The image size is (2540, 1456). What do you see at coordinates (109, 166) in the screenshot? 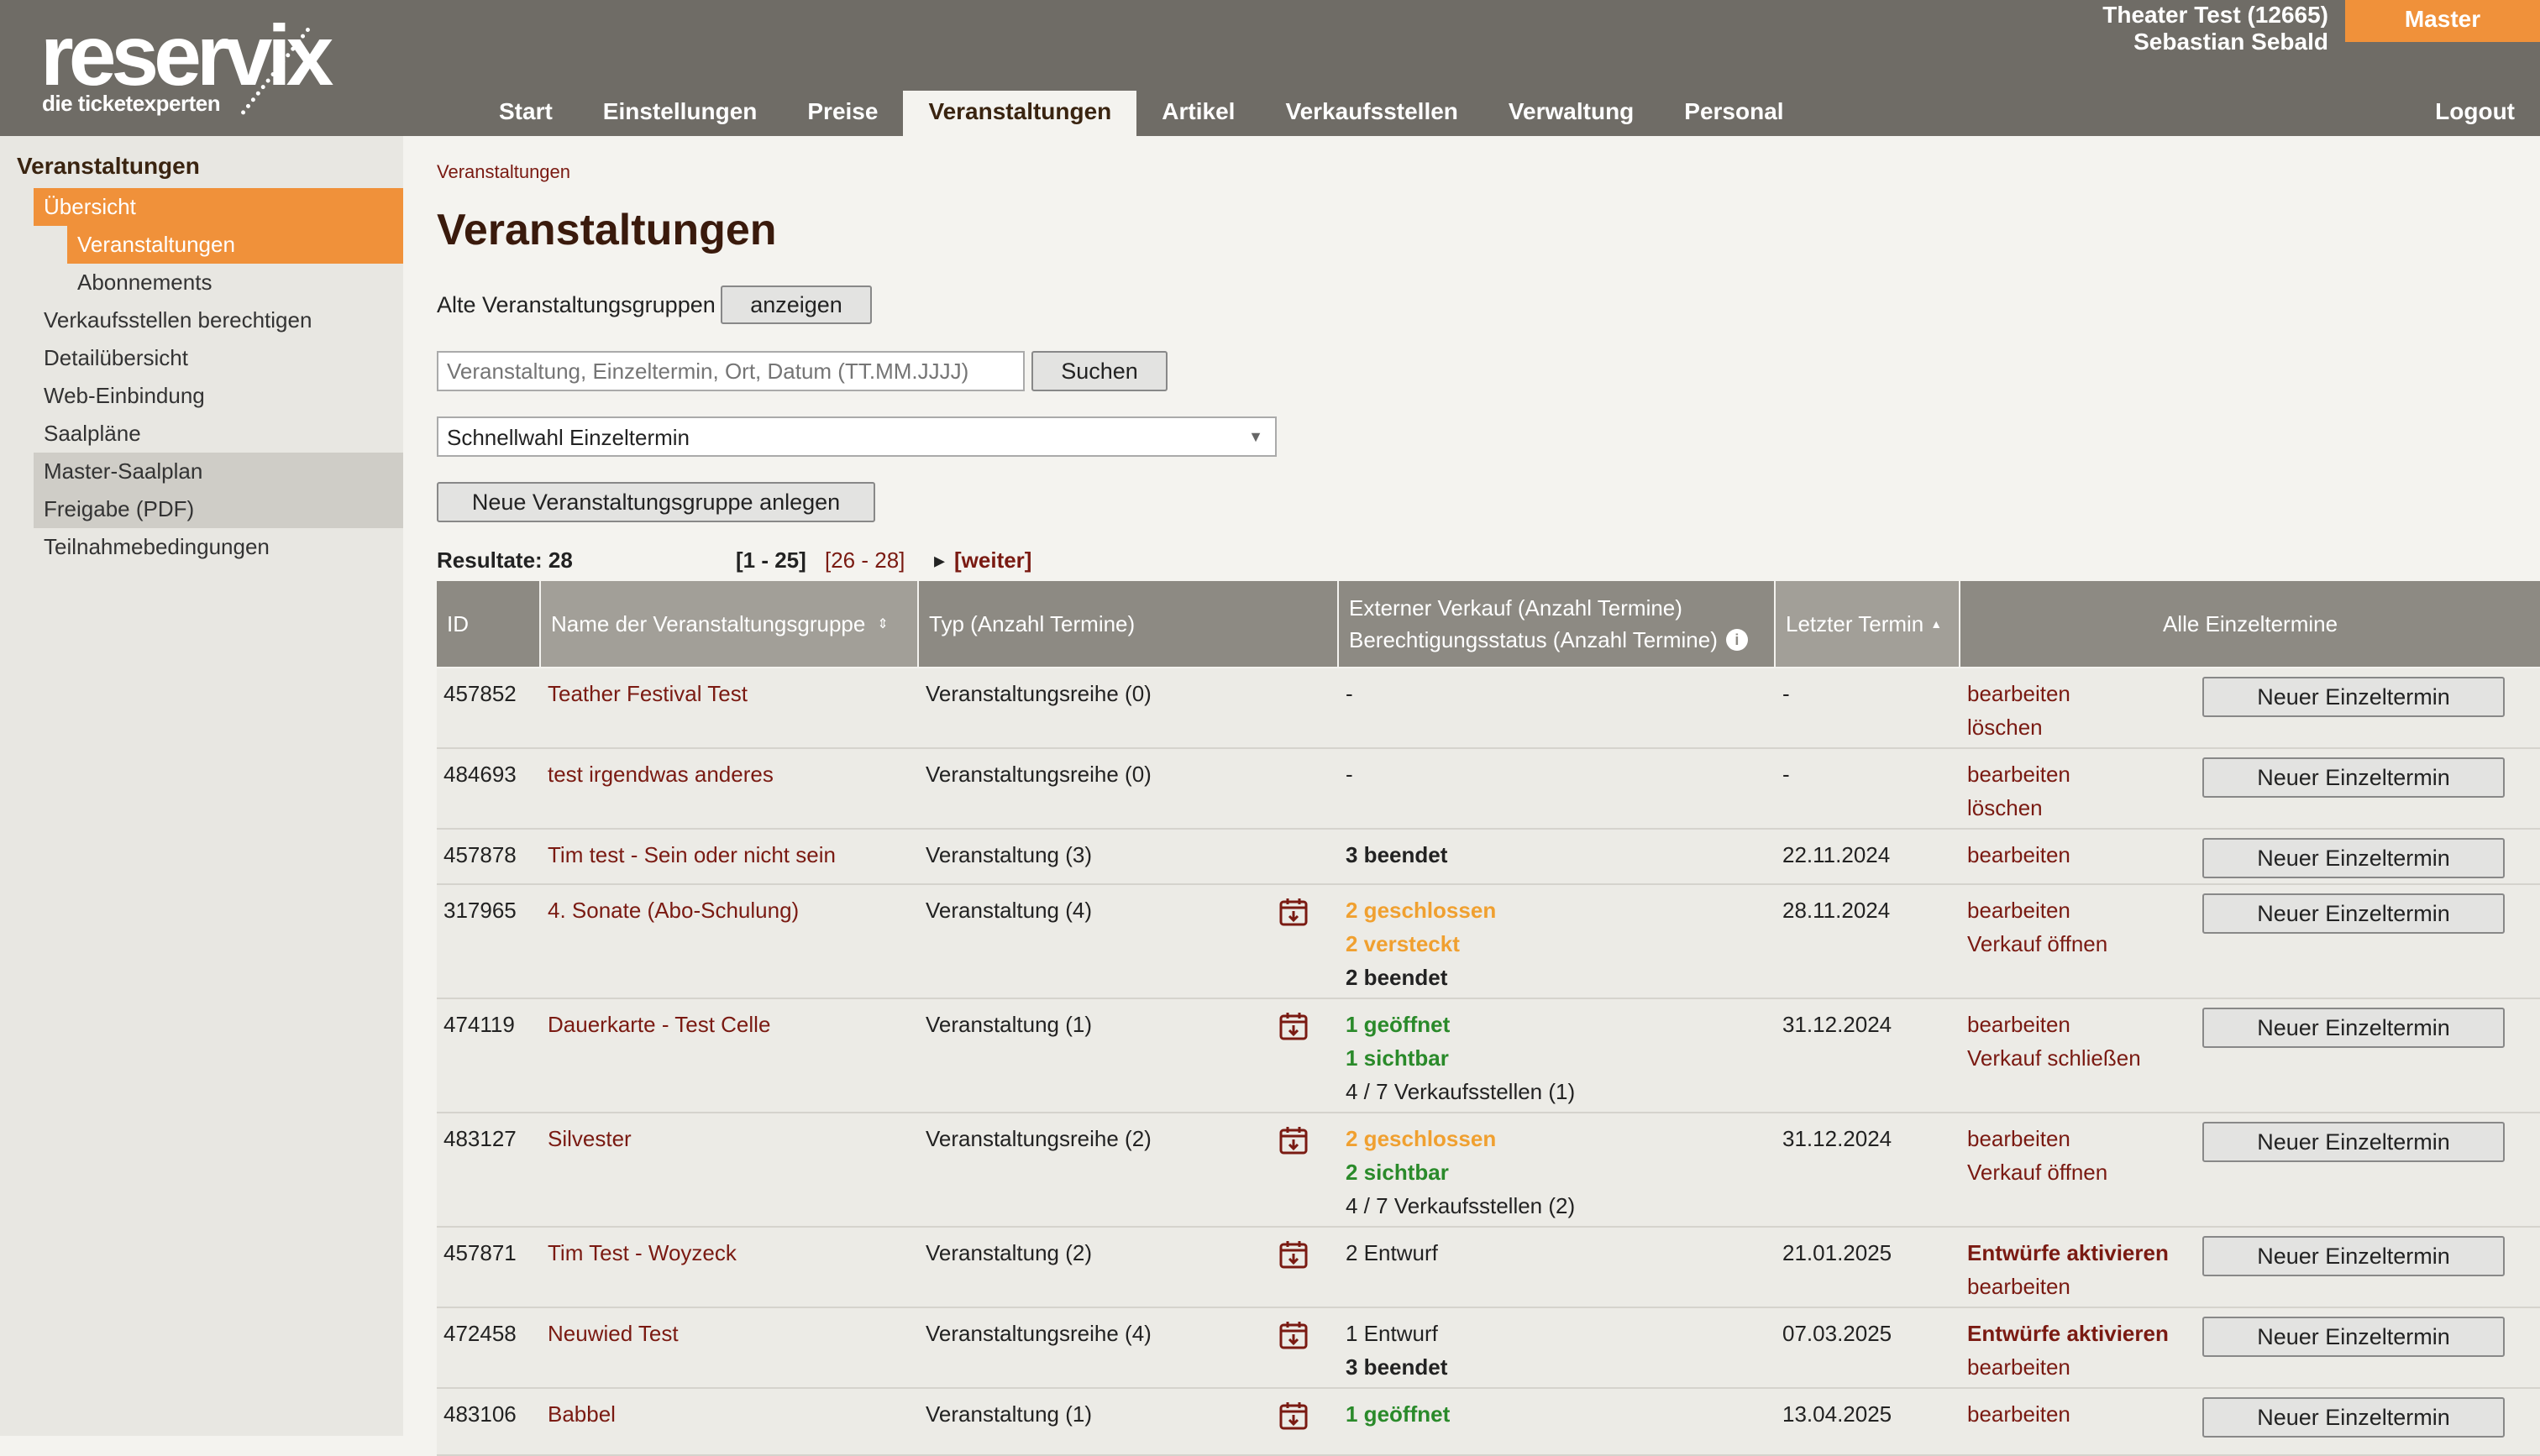
I see `sidebar-title: Veranstaltungen` at bounding box center [109, 166].